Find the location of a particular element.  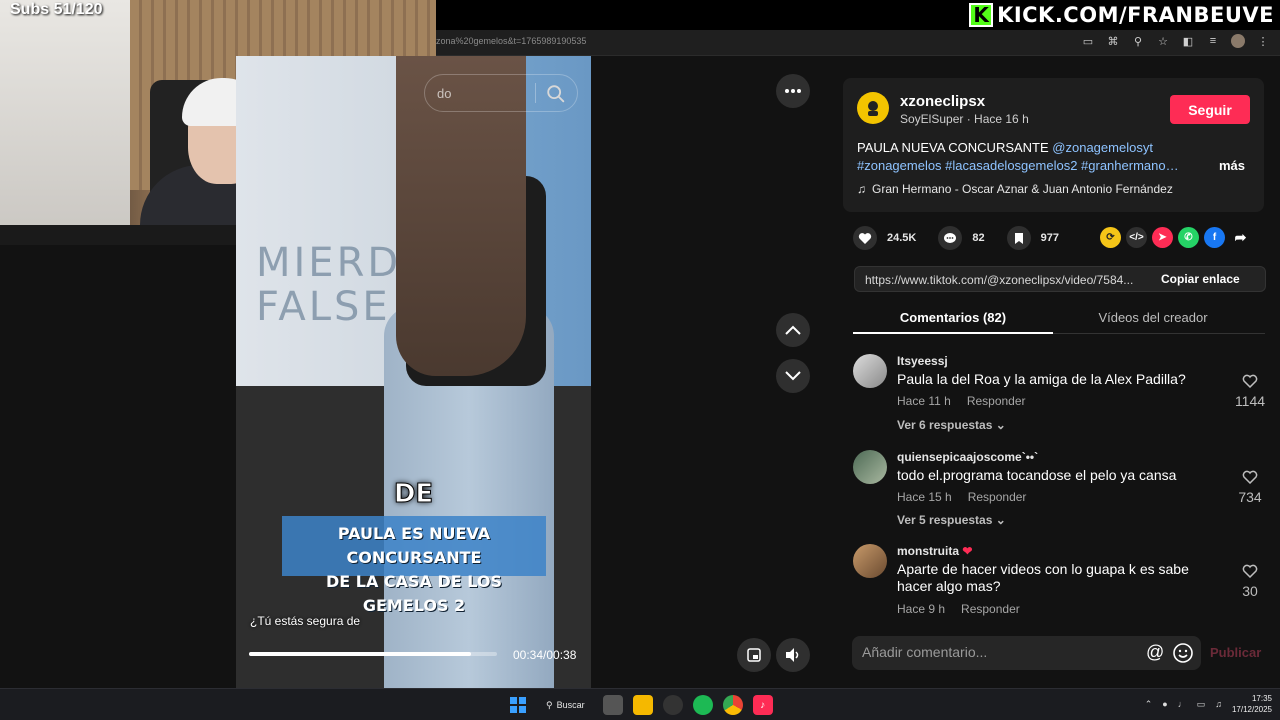

comment-like: 734 is located at coordinates (1250, 487).